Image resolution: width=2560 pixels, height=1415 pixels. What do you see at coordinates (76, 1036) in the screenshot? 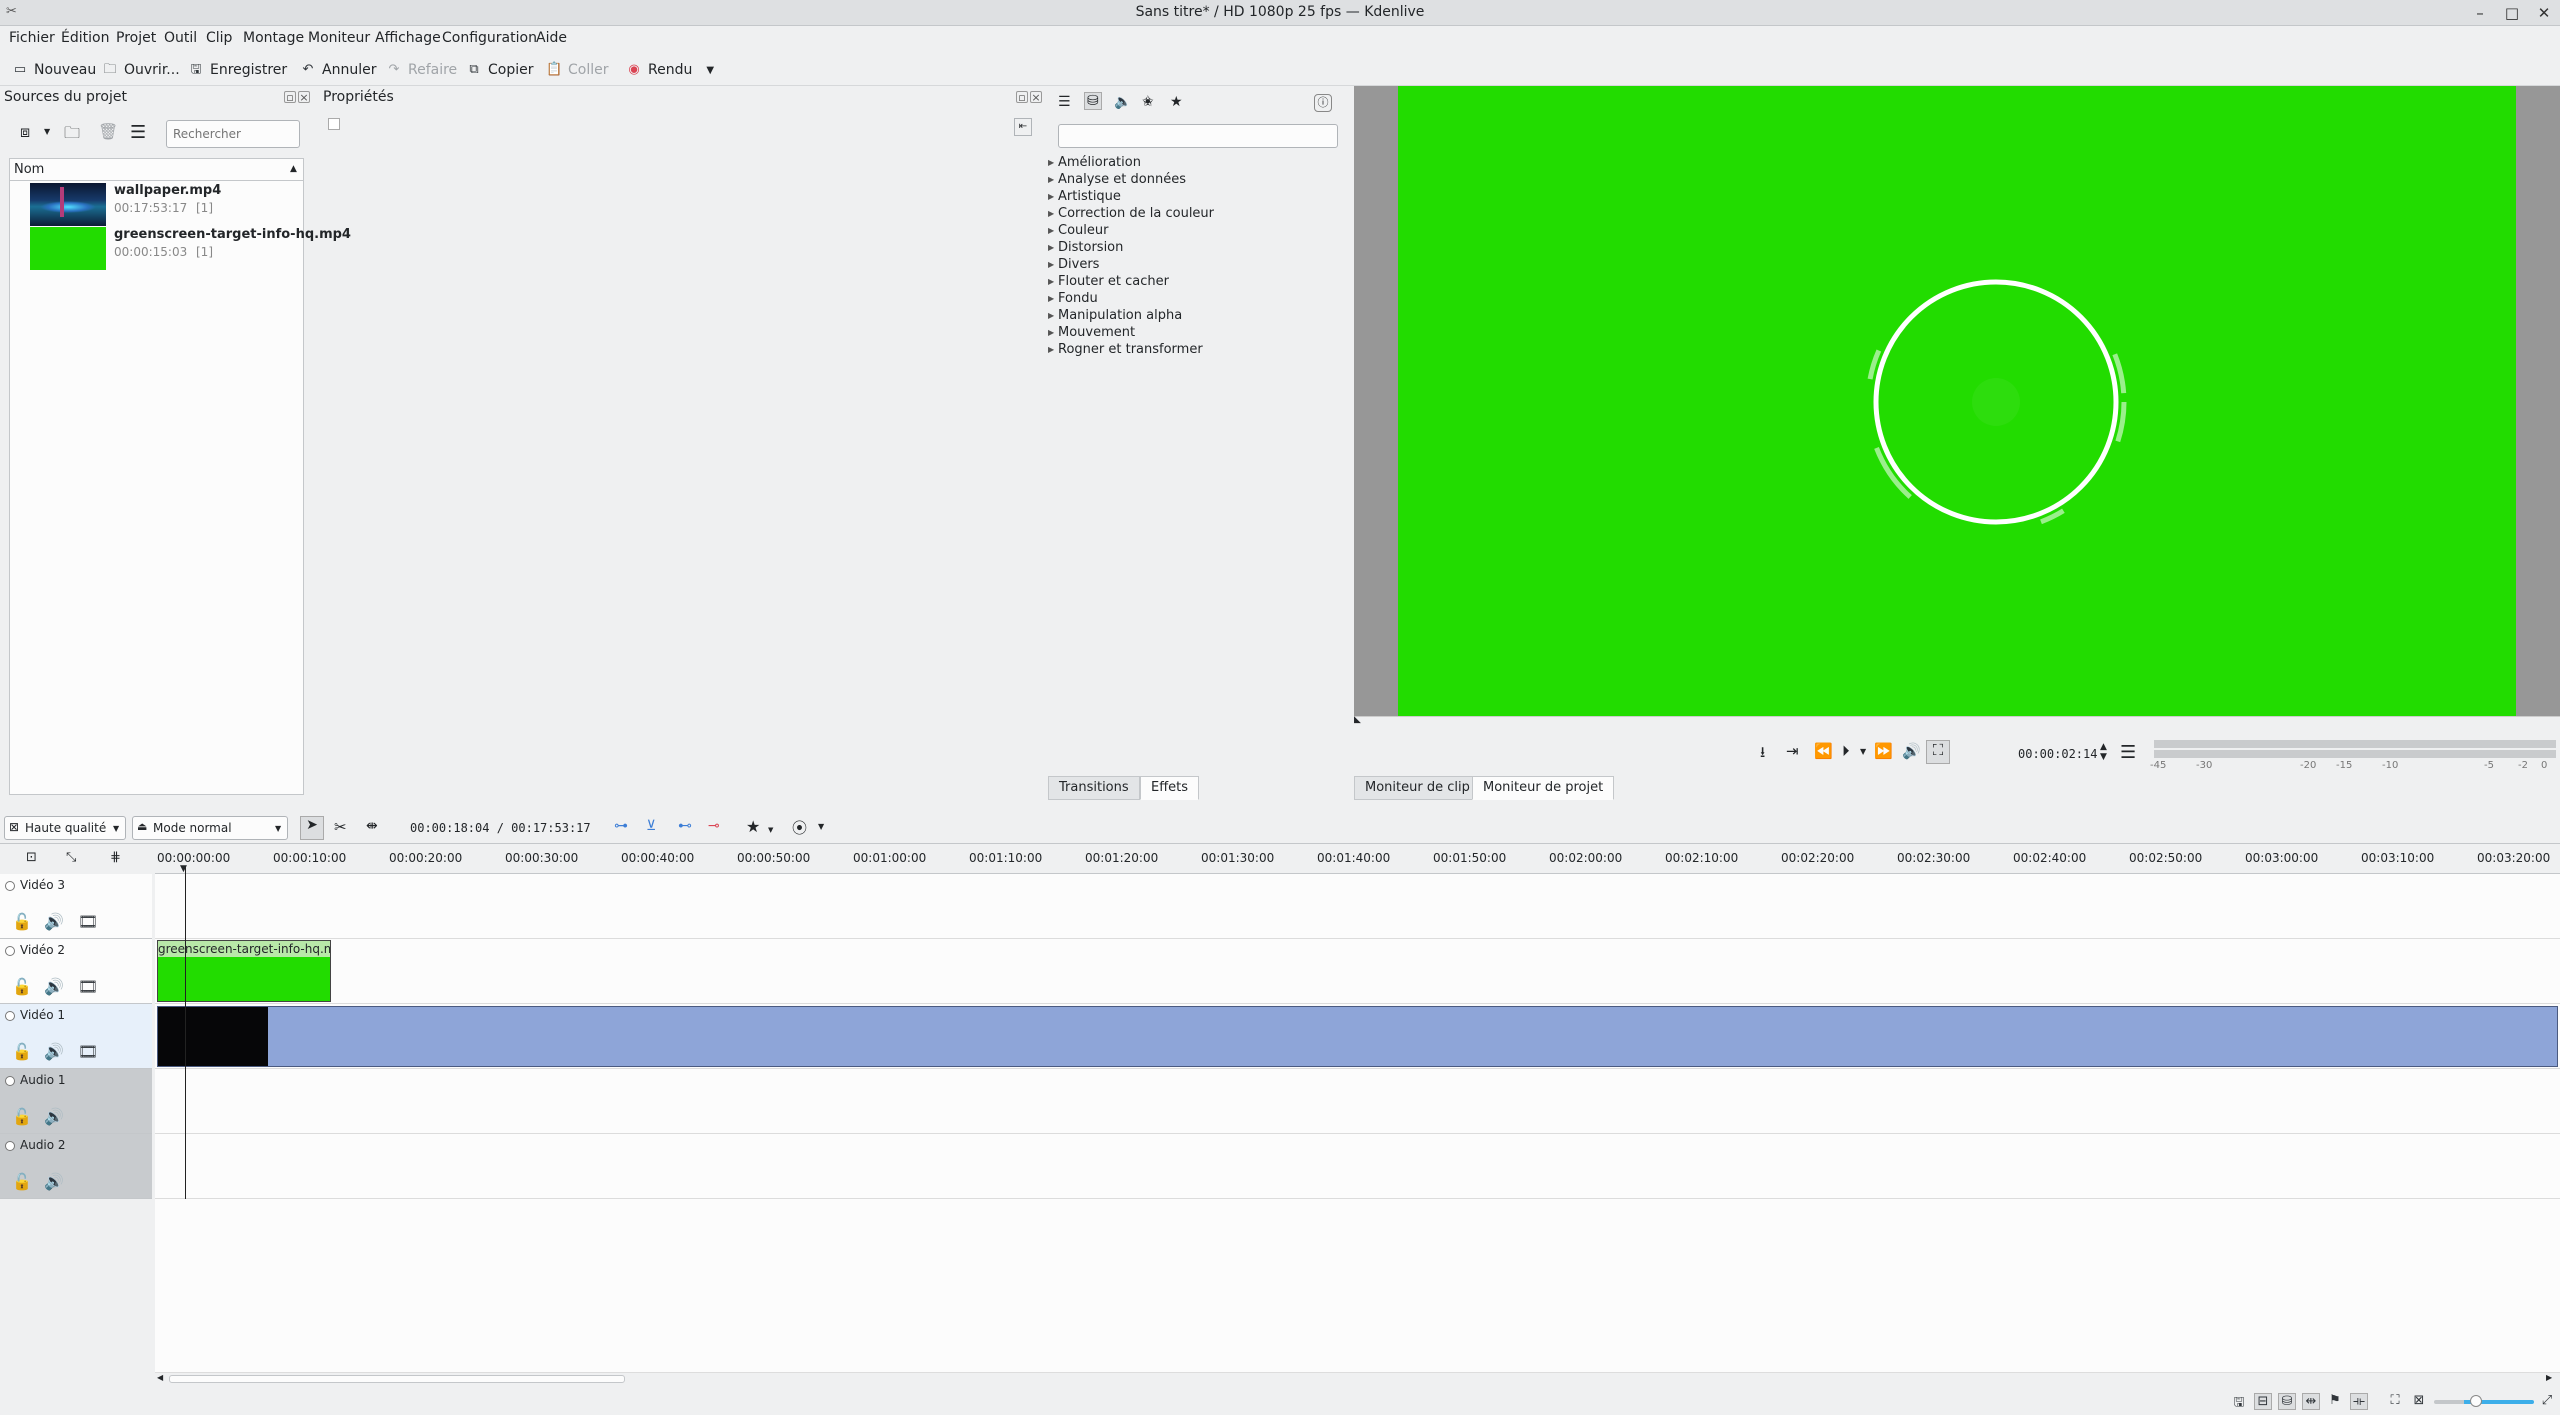
I see `track-header-video-1: Vidéo 1 🔓 🔊 🎞` at bounding box center [76, 1036].